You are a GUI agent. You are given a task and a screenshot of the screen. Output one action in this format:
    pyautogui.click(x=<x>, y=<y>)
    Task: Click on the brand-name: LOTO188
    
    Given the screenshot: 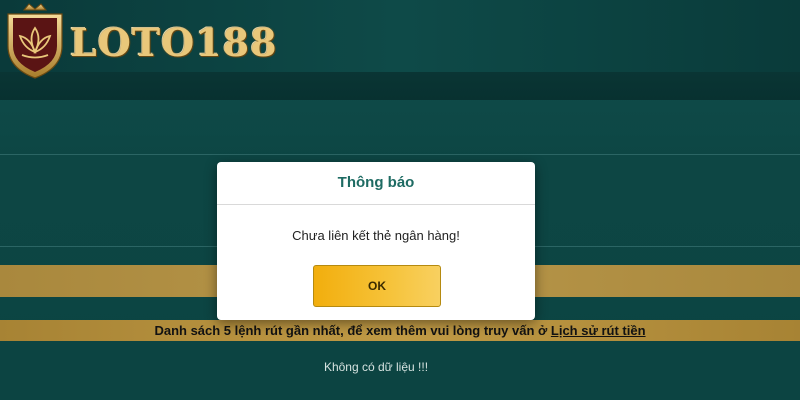 What is the action you would take?
    pyautogui.click(x=174, y=42)
    